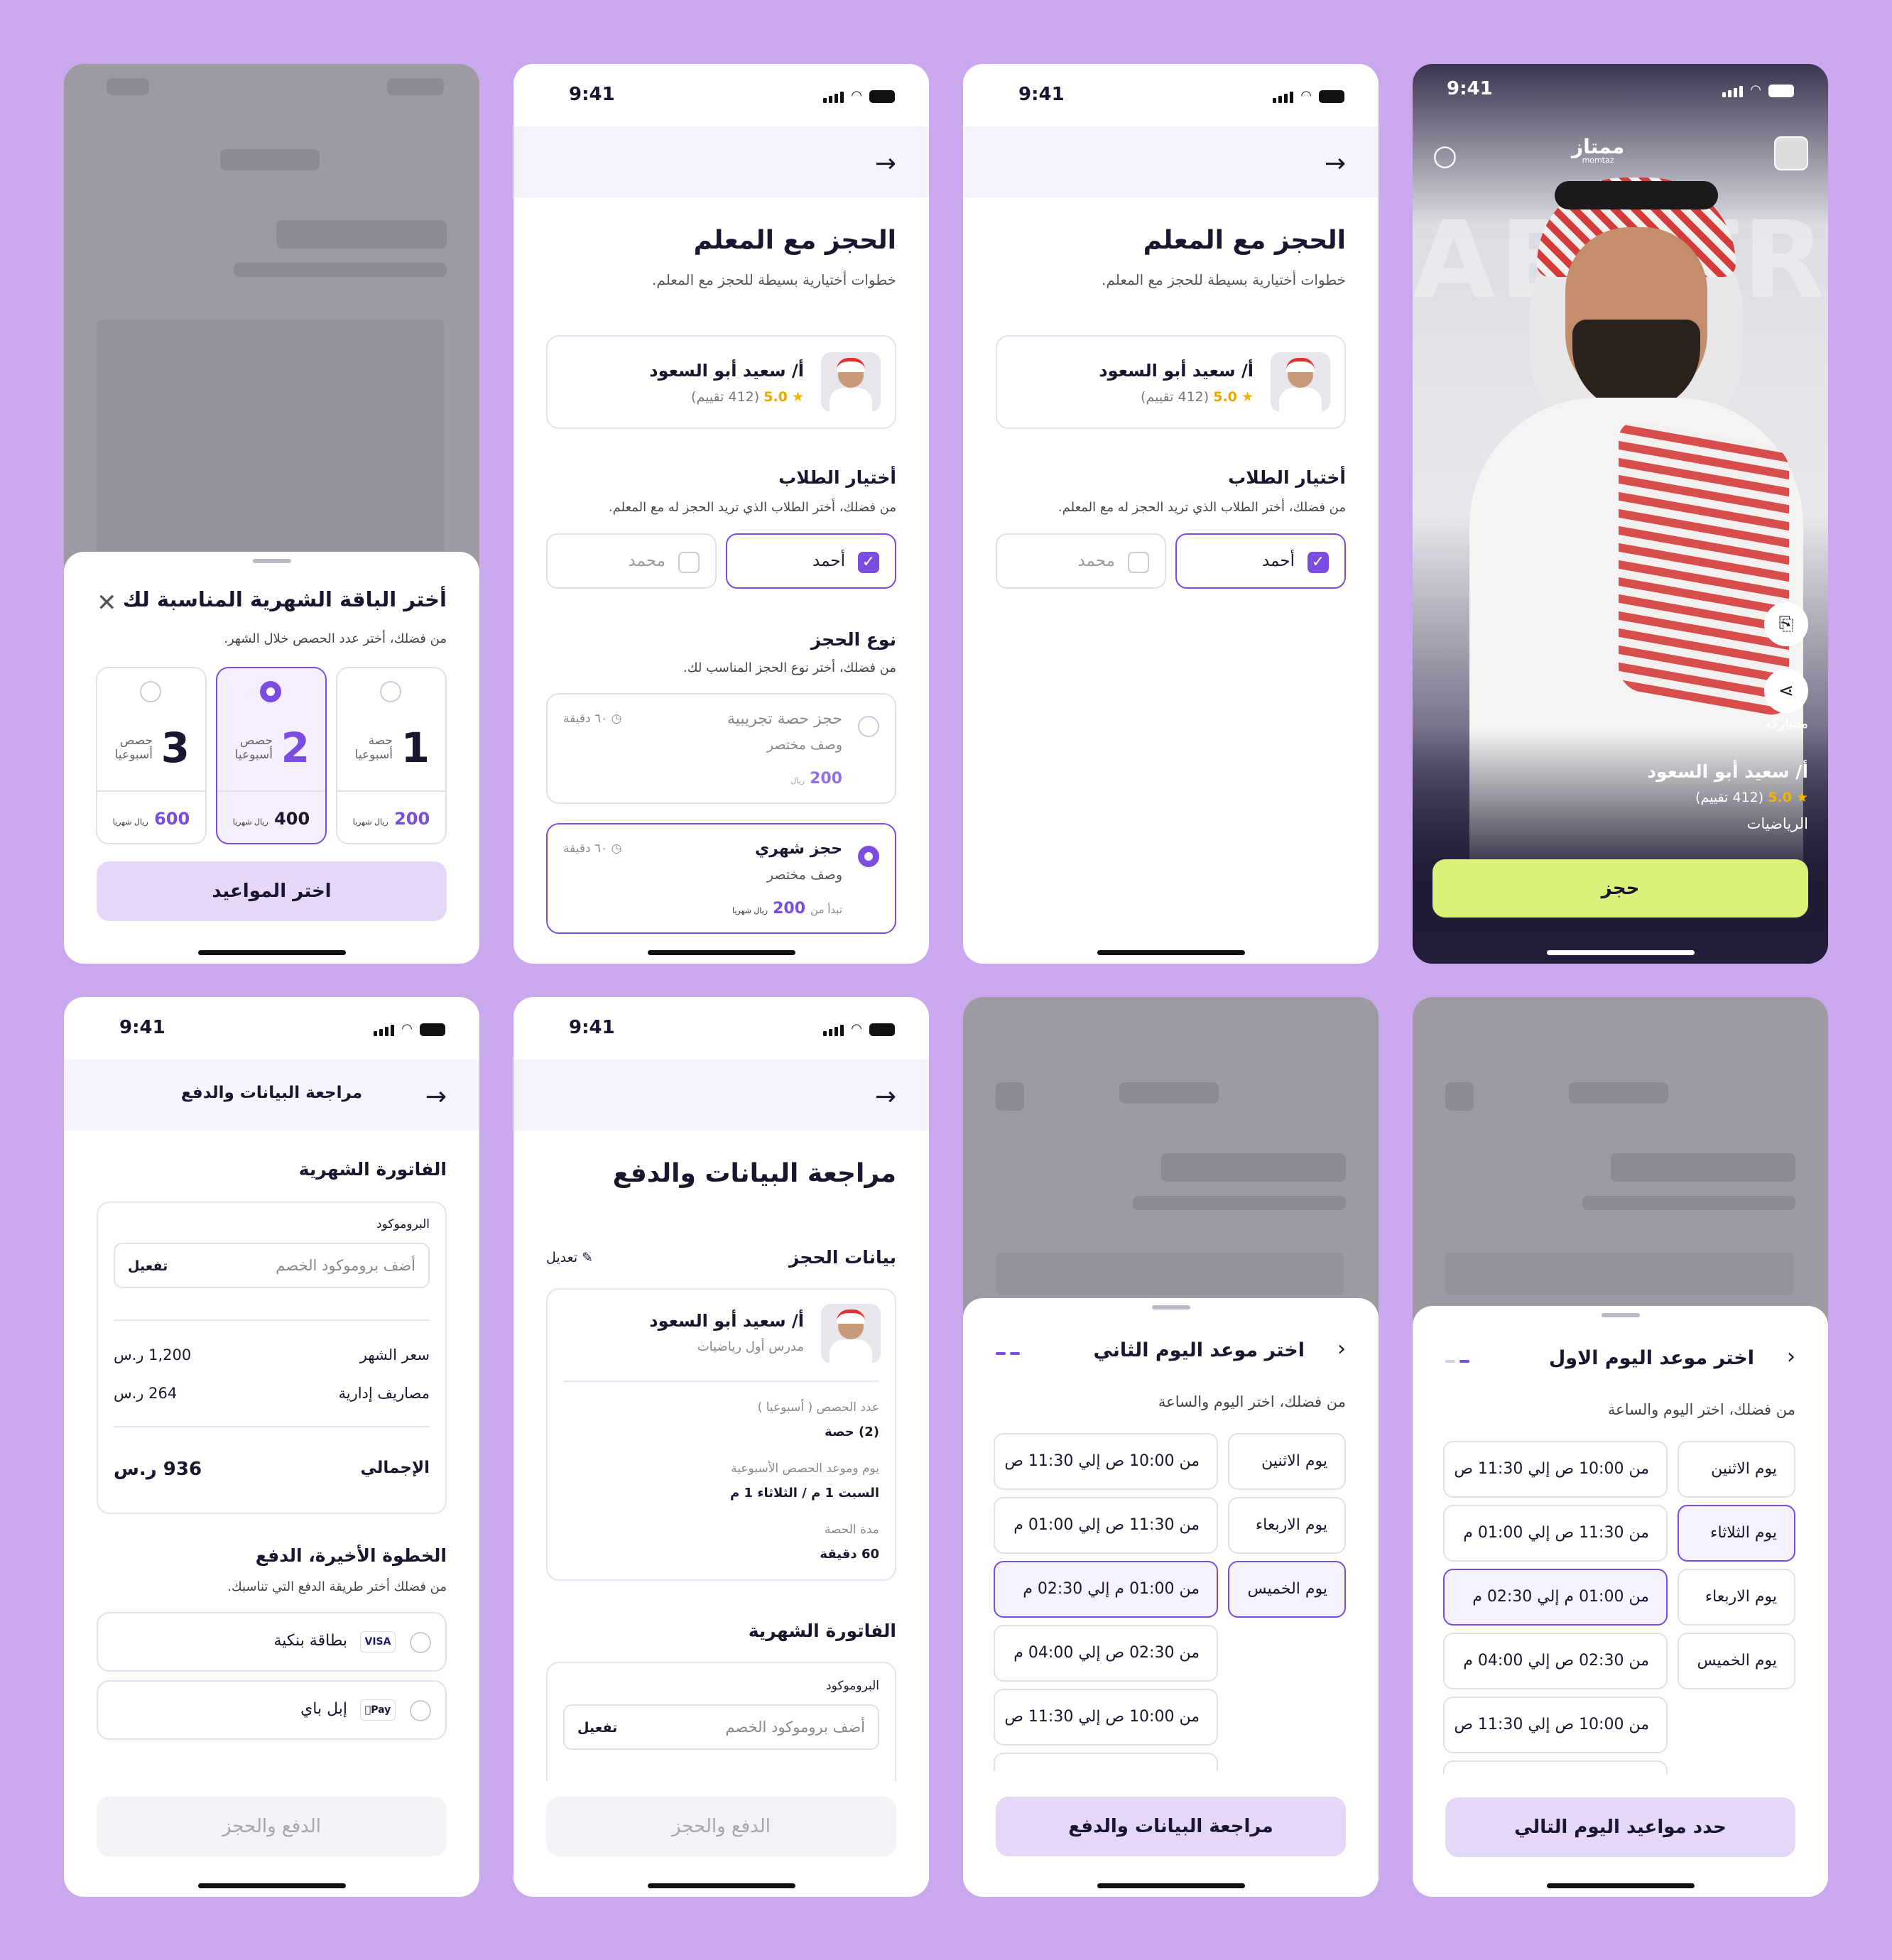  What do you see at coordinates (151, 755) in the screenshot?
I see `package-option-3: 3 حصص أسبوعيا 600 ريال شهريا` at bounding box center [151, 755].